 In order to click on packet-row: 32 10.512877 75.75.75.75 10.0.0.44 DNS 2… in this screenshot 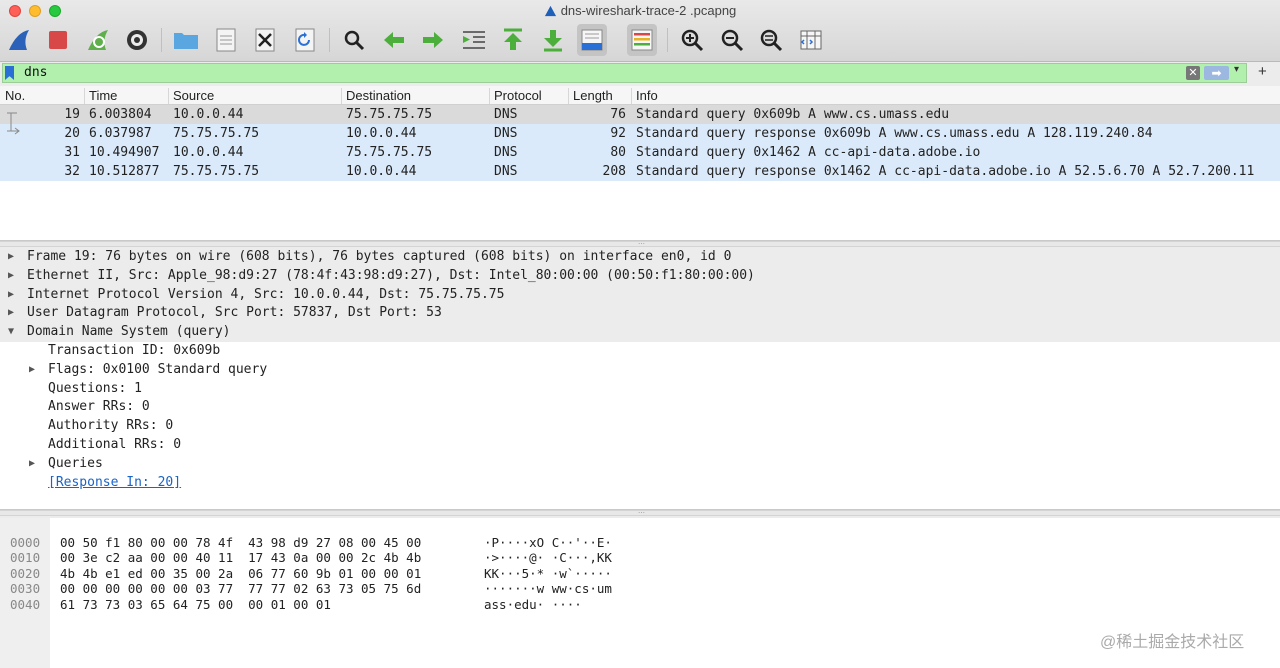, I will do `click(640, 171)`.